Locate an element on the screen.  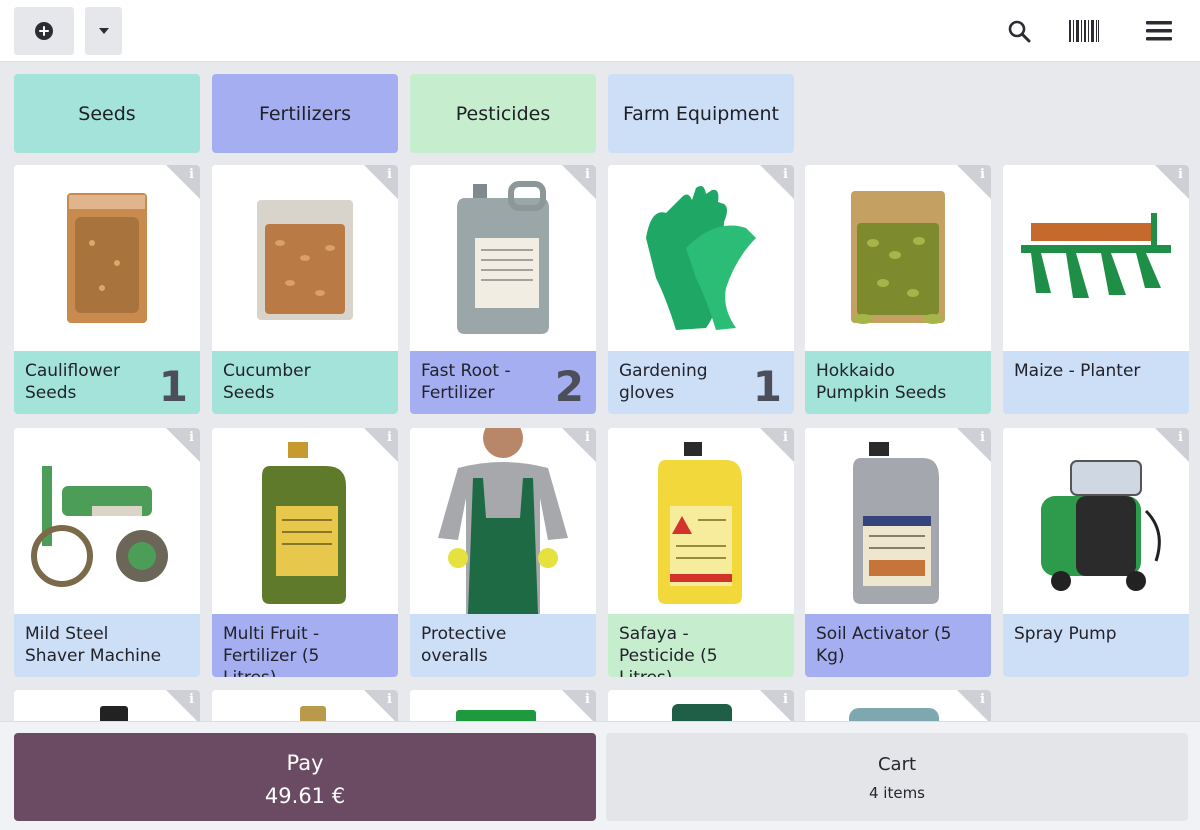
category-label: Seeds is located at coordinates (107, 113).